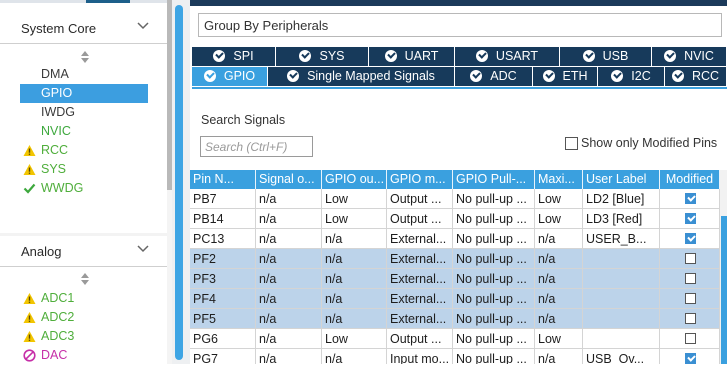  Describe the element at coordinates (565, 76) in the screenshot. I see `tab-eth: ETH` at that location.